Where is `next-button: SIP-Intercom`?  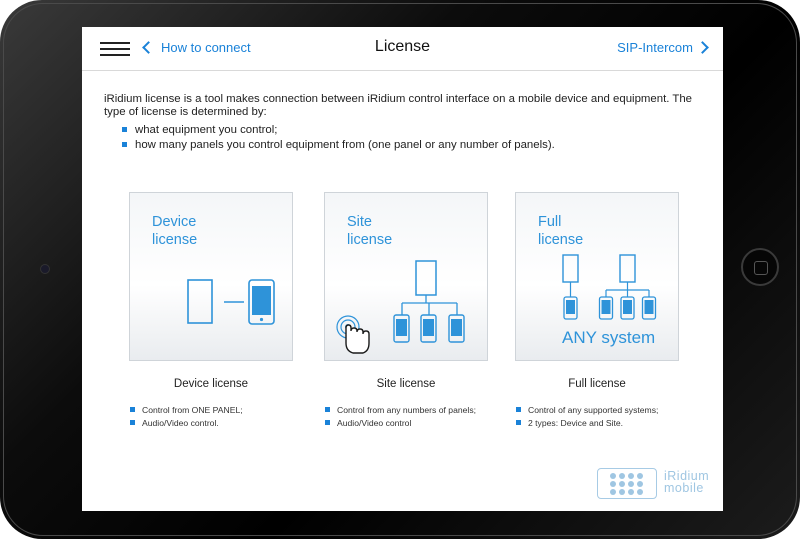 next-button: SIP-Intercom is located at coordinates (663, 47).